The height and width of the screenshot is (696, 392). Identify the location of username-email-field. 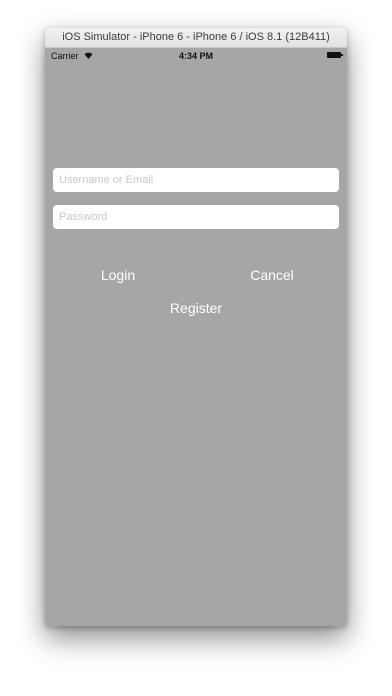
(196, 180).